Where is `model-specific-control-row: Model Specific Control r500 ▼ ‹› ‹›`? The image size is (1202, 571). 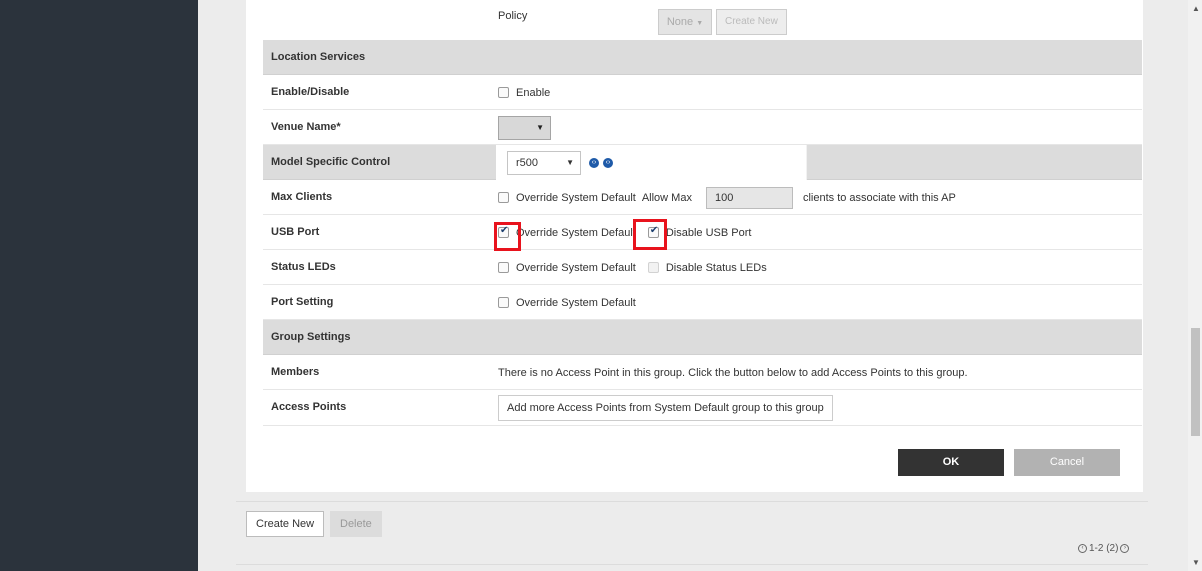
model-specific-control-row: Model Specific Control r500 ▼ ‹› ‹› is located at coordinates (702, 162).